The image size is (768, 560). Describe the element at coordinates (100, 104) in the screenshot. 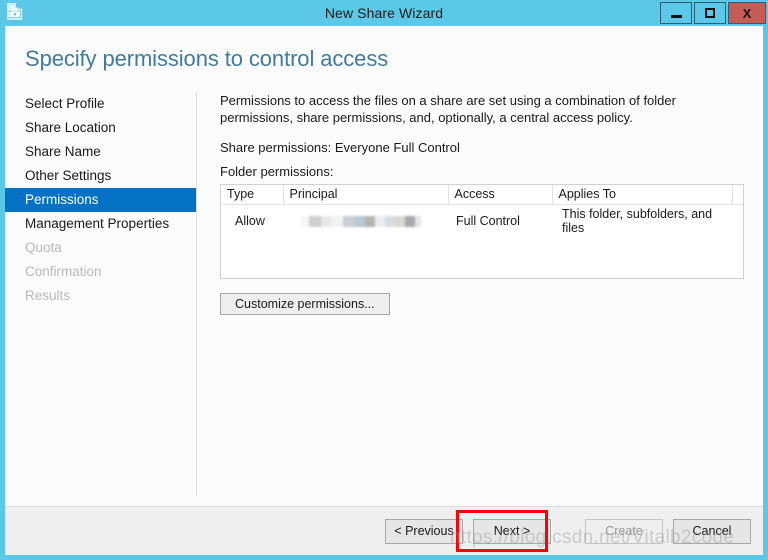

I see `sidebar-item-select-profile: Select Profile` at that location.